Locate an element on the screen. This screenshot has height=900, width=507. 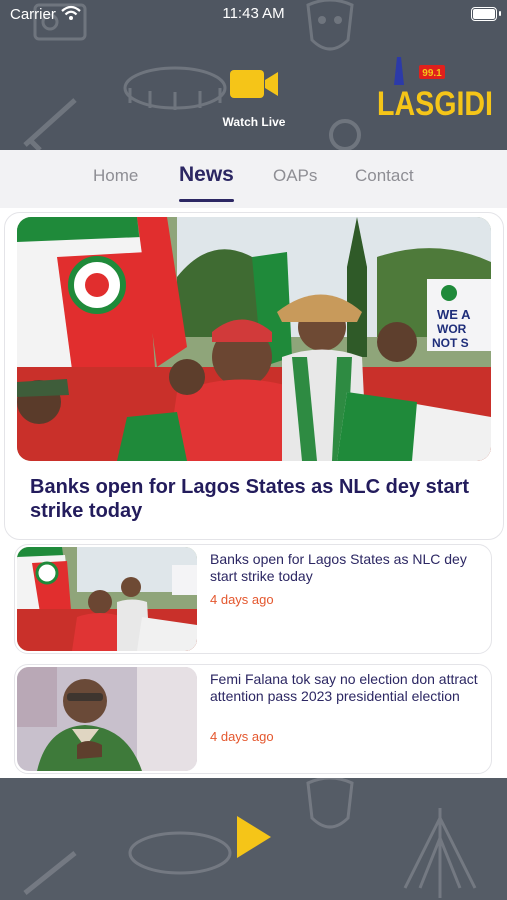
tab-news: News is located at coordinates (206, 175).